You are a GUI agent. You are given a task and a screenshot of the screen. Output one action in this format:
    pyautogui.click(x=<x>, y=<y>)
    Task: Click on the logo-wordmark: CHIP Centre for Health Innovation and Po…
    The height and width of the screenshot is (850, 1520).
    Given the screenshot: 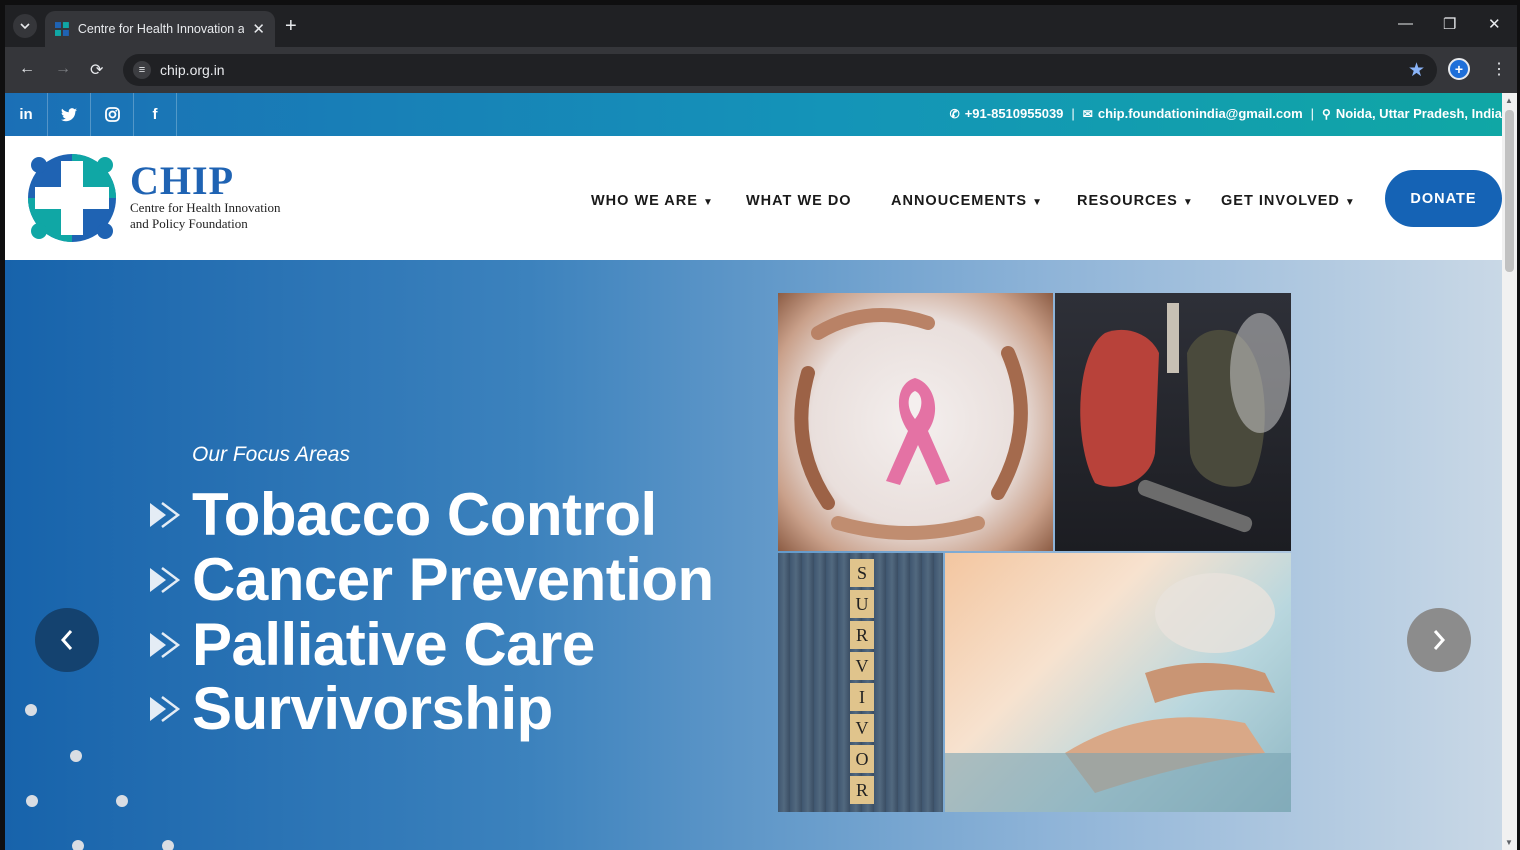 What is the action you would take?
    pyautogui.click(x=205, y=195)
    